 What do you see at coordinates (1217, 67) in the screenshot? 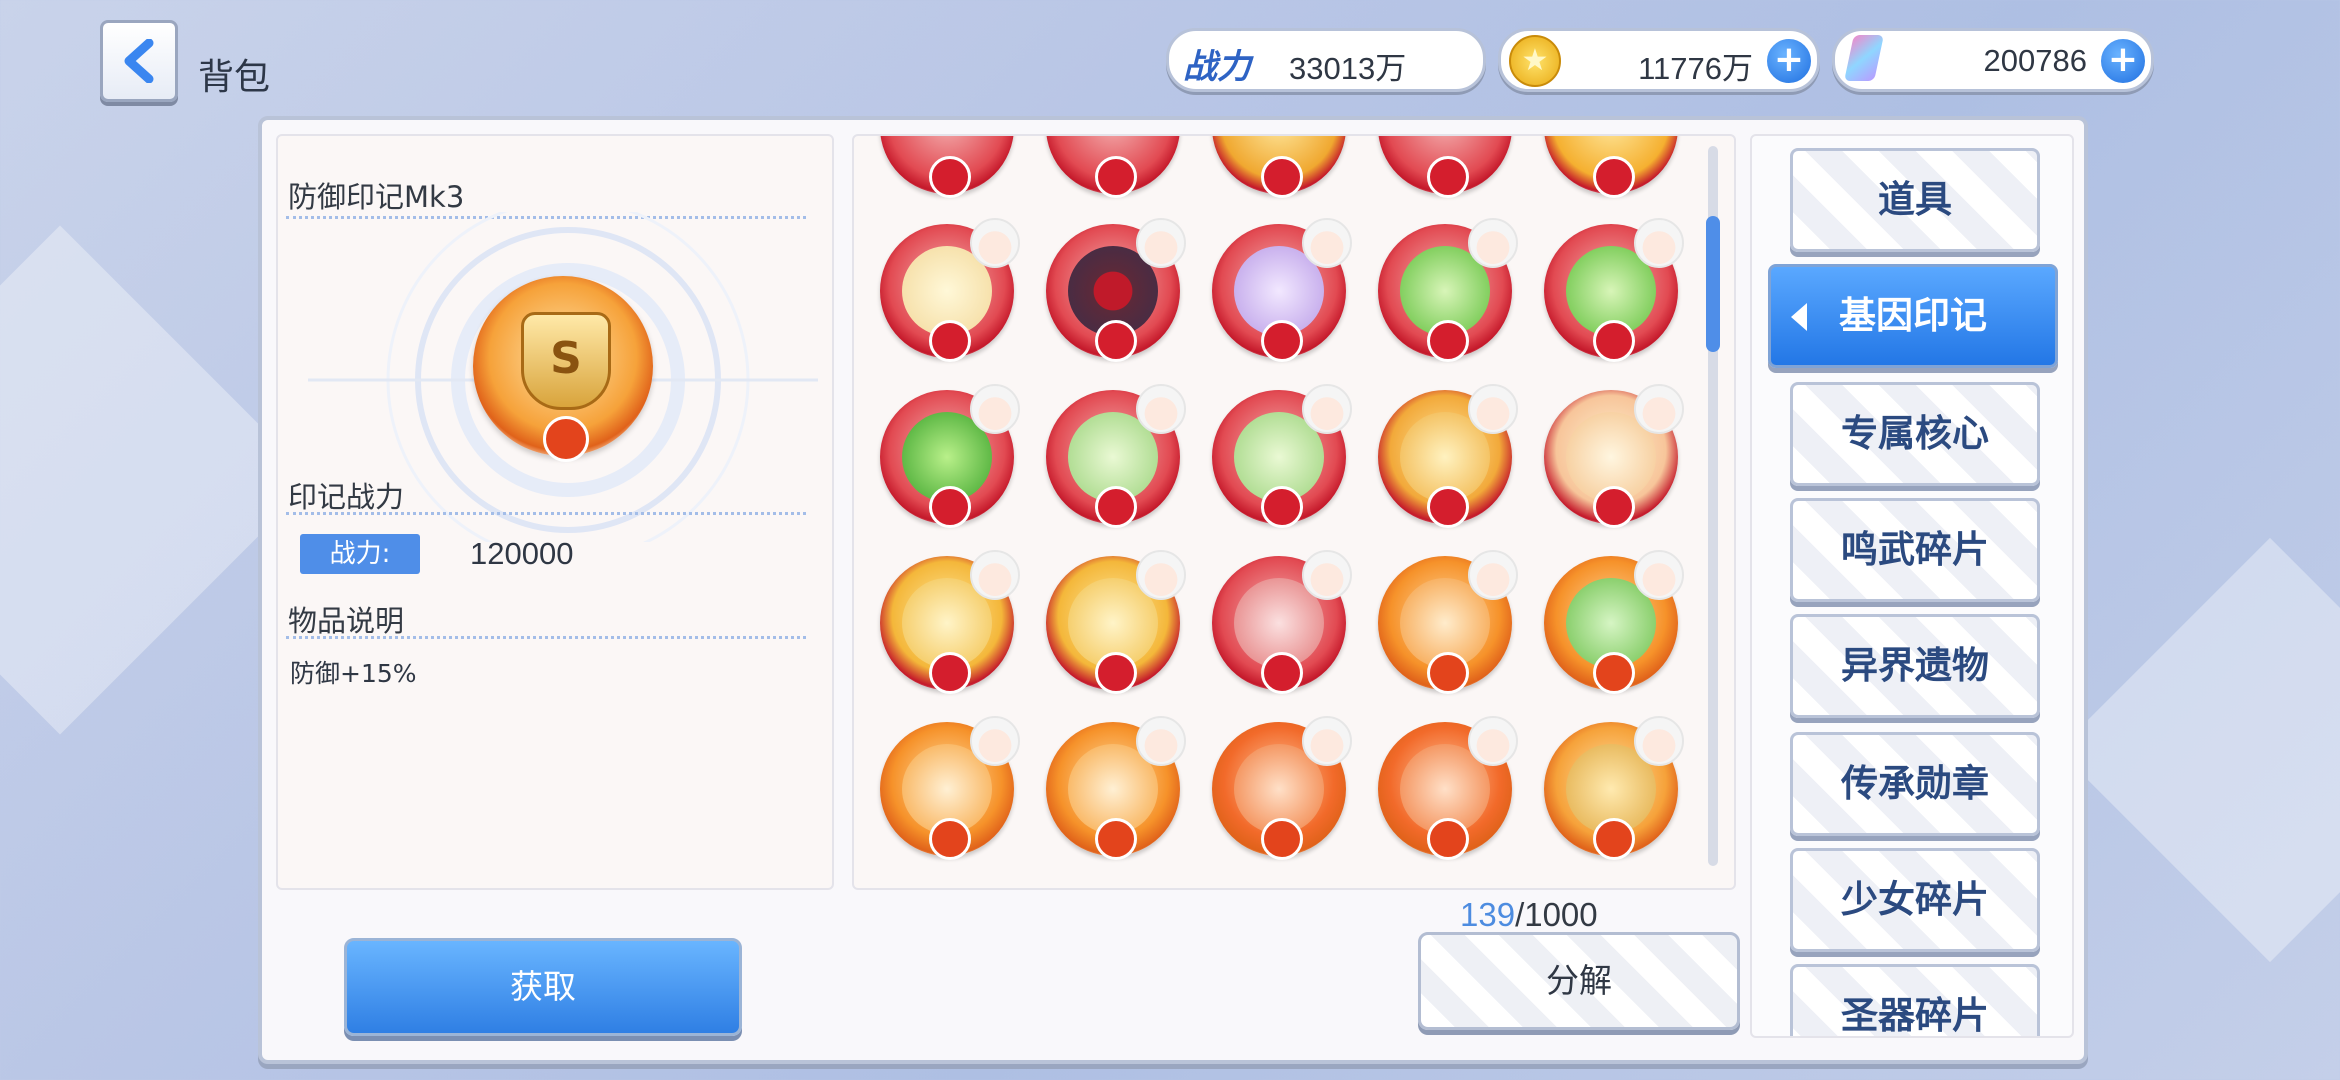
I see `power-label: 战力` at bounding box center [1217, 67].